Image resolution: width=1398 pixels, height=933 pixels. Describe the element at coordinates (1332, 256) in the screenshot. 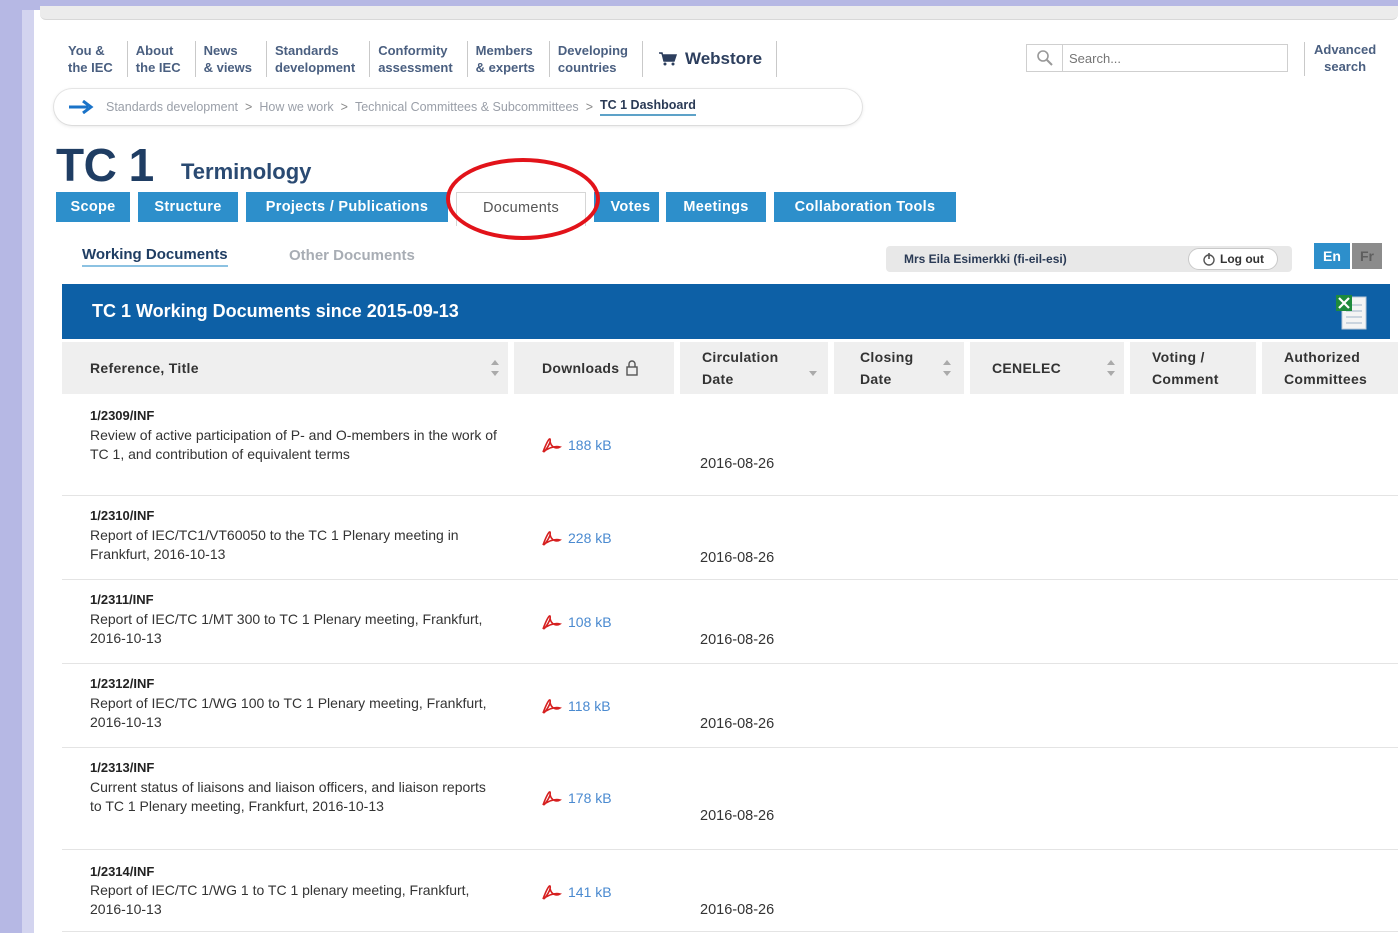

I see `language-en-button: En` at that location.